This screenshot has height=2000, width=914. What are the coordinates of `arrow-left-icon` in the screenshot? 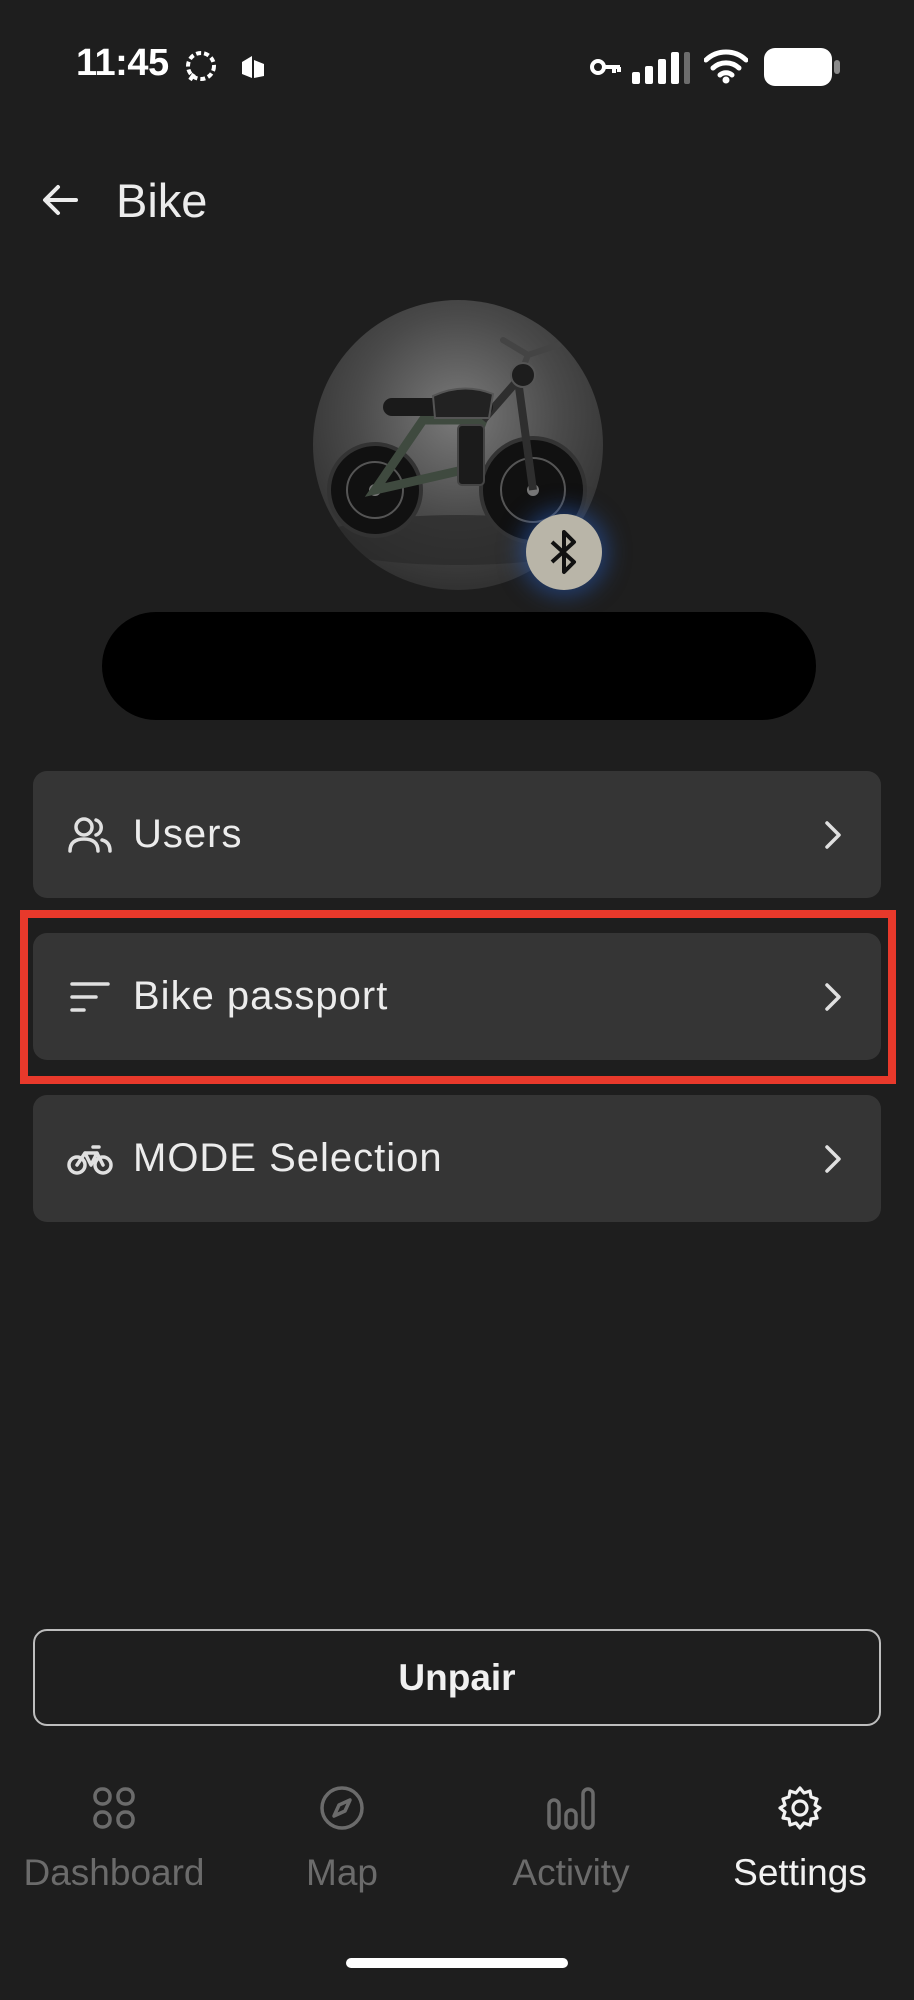 It's located at (60, 200).